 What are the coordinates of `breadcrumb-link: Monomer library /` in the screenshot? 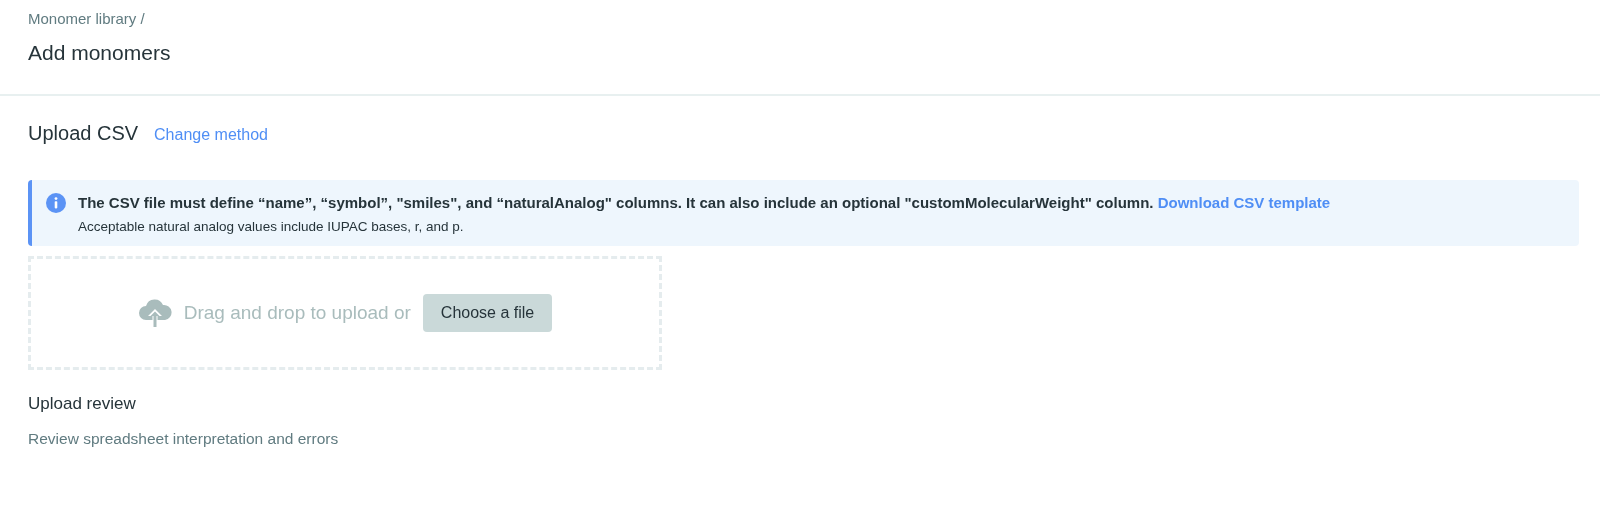 It's located at (800, 19).